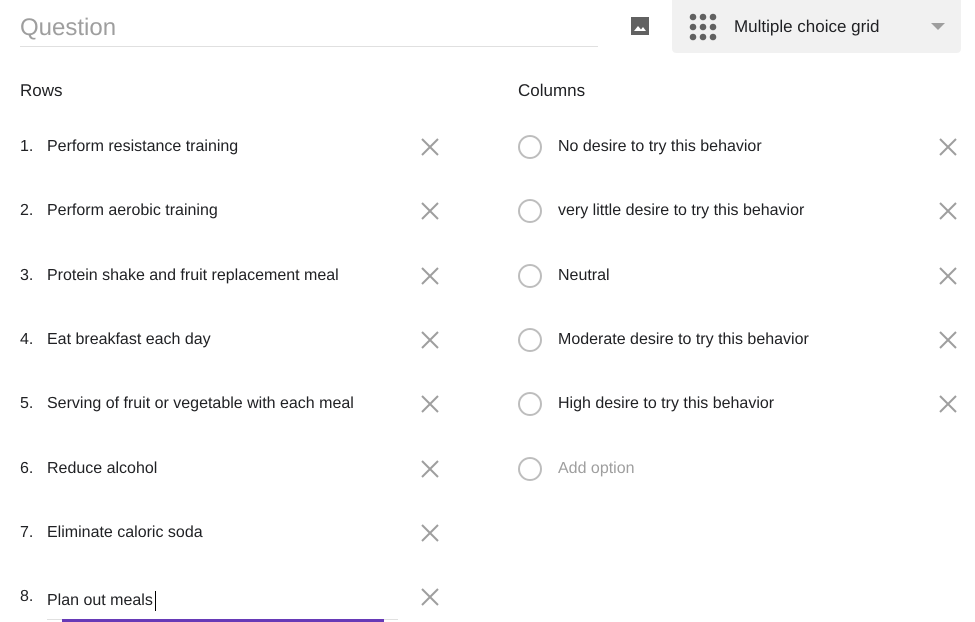  What do you see at coordinates (816, 26) in the screenshot?
I see `question-type-dropdown: Multiple choice grid` at bounding box center [816, 26].